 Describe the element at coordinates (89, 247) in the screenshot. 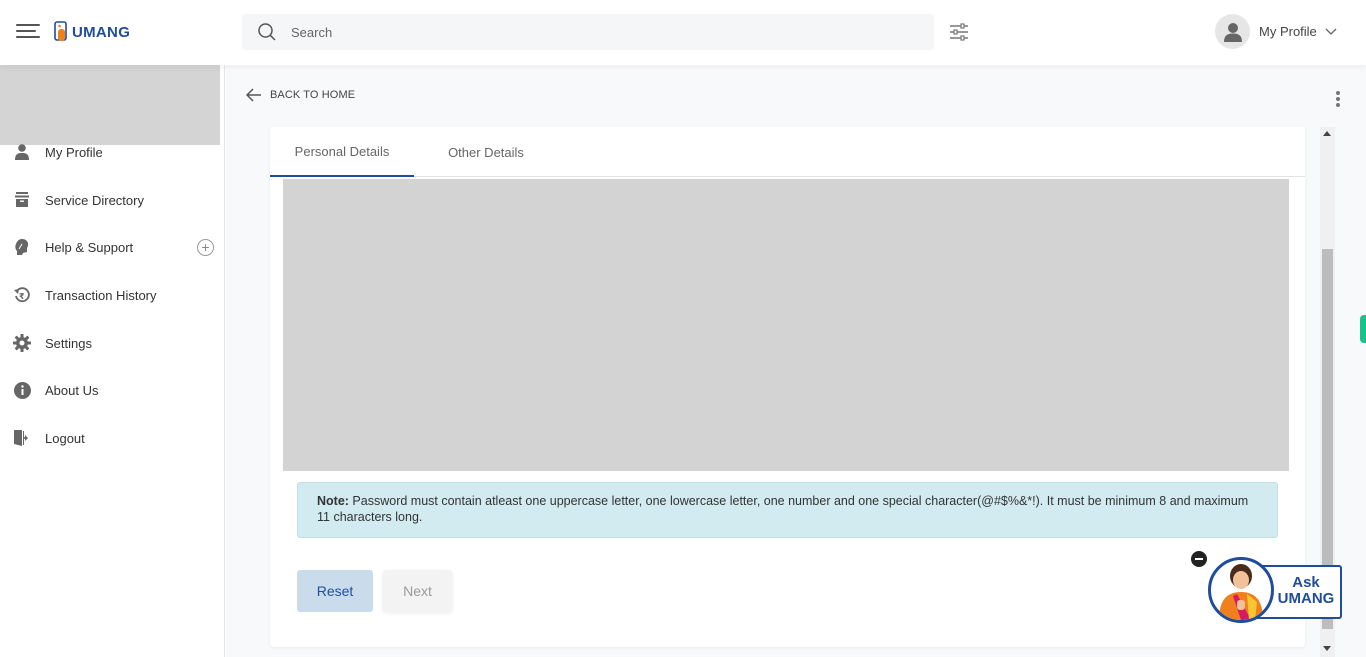

I see `sidebar-item-label: Help & Support` at that location.